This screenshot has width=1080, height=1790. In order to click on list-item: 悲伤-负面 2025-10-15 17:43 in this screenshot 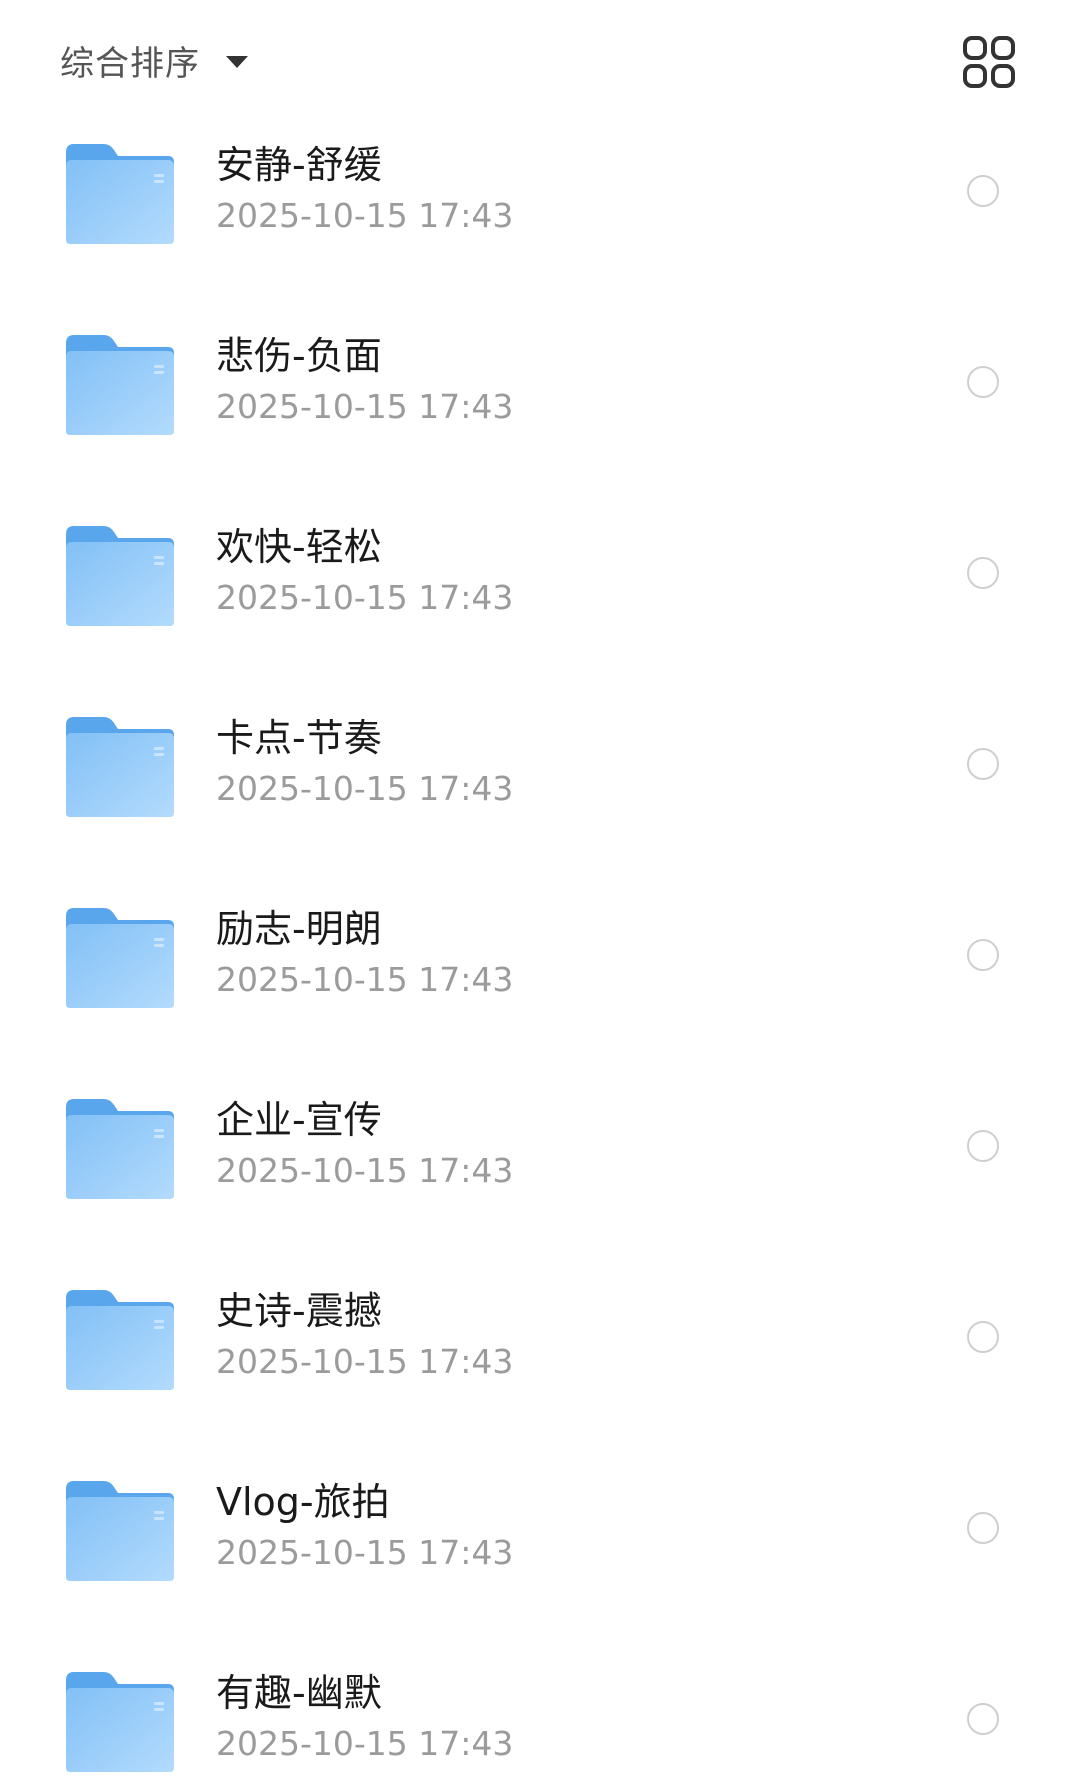, I will do `click(540, 382)`.